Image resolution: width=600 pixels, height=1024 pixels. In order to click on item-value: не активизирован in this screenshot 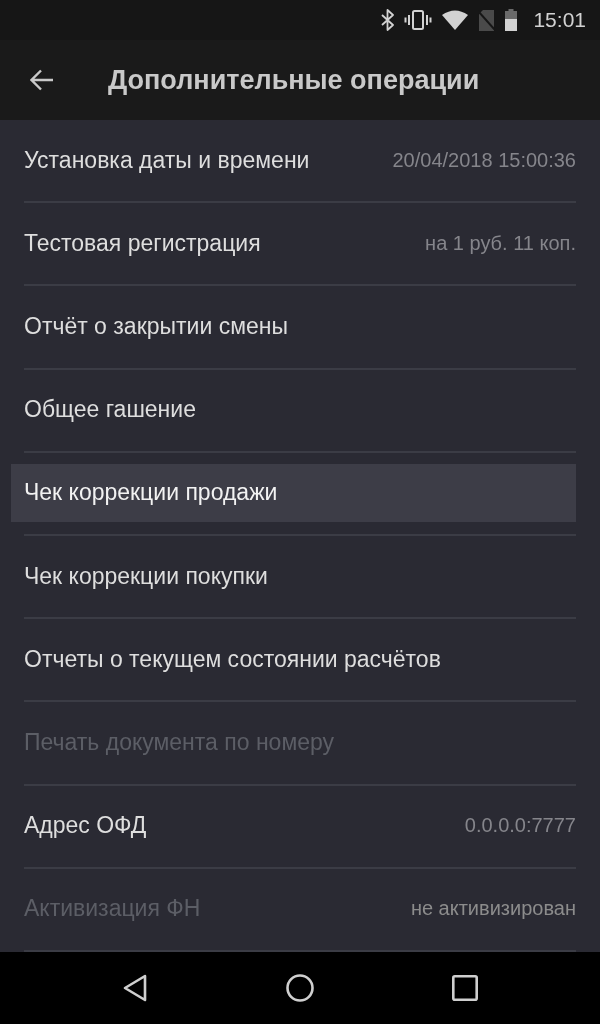, I will do `click(493, 909)`.